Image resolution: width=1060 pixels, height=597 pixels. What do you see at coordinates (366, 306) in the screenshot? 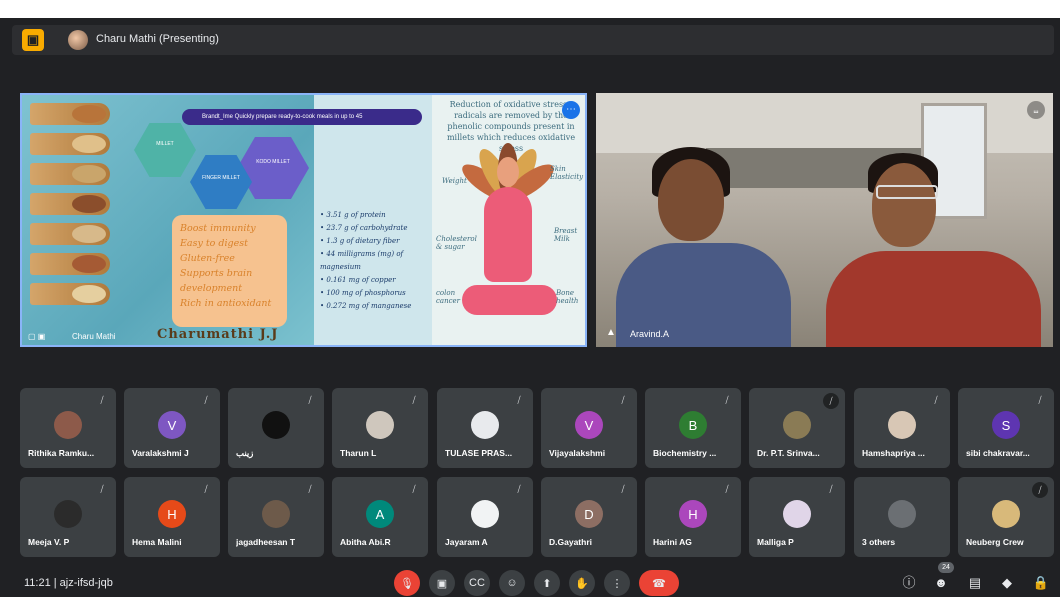
I see `nutrition-item: • 0.272 mg of manganese` at bounding box center [366, 306].